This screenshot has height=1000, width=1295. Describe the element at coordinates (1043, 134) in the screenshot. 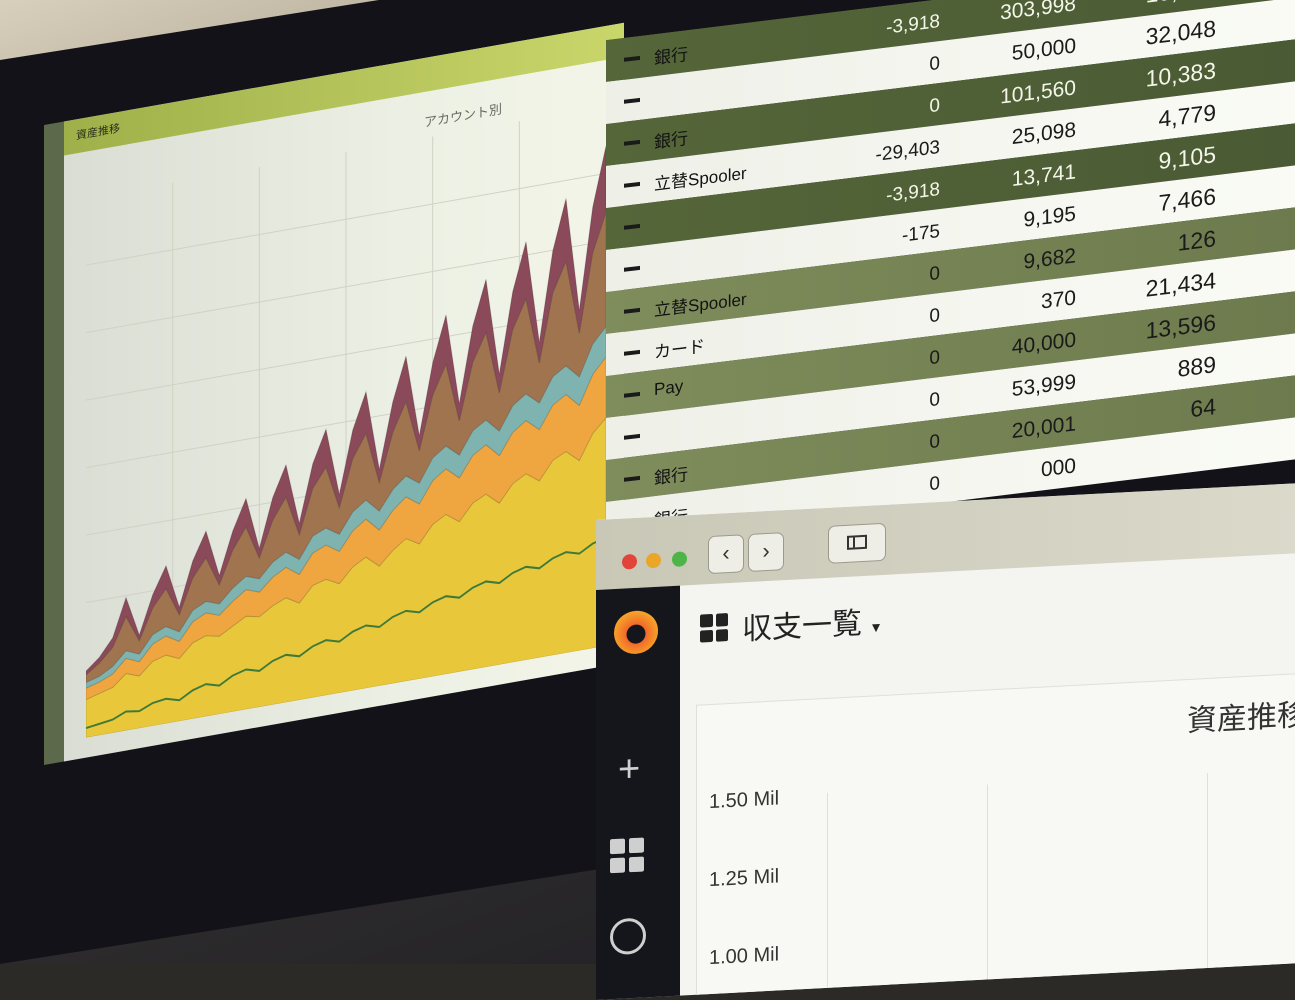

I see `income-value: 25,098` at that location.